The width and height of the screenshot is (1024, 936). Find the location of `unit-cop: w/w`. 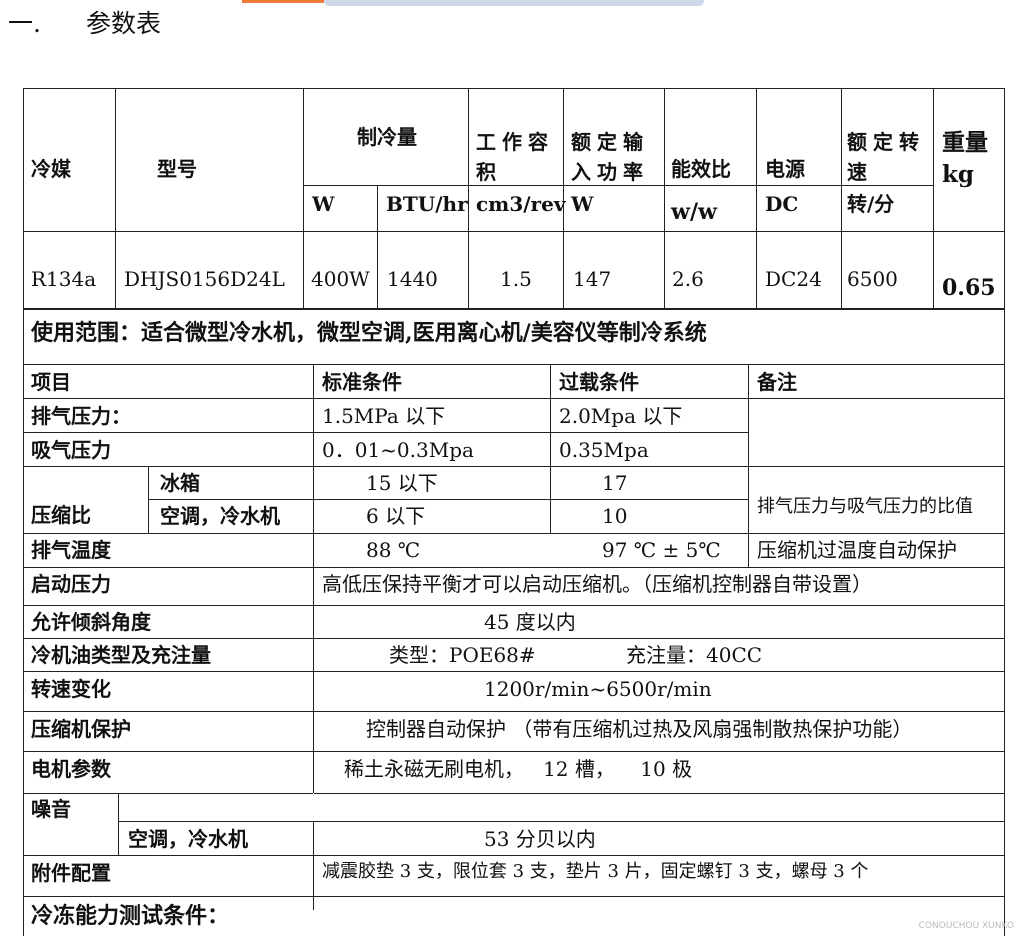

unit-cop: w/w is located at coordinates (694, 212).